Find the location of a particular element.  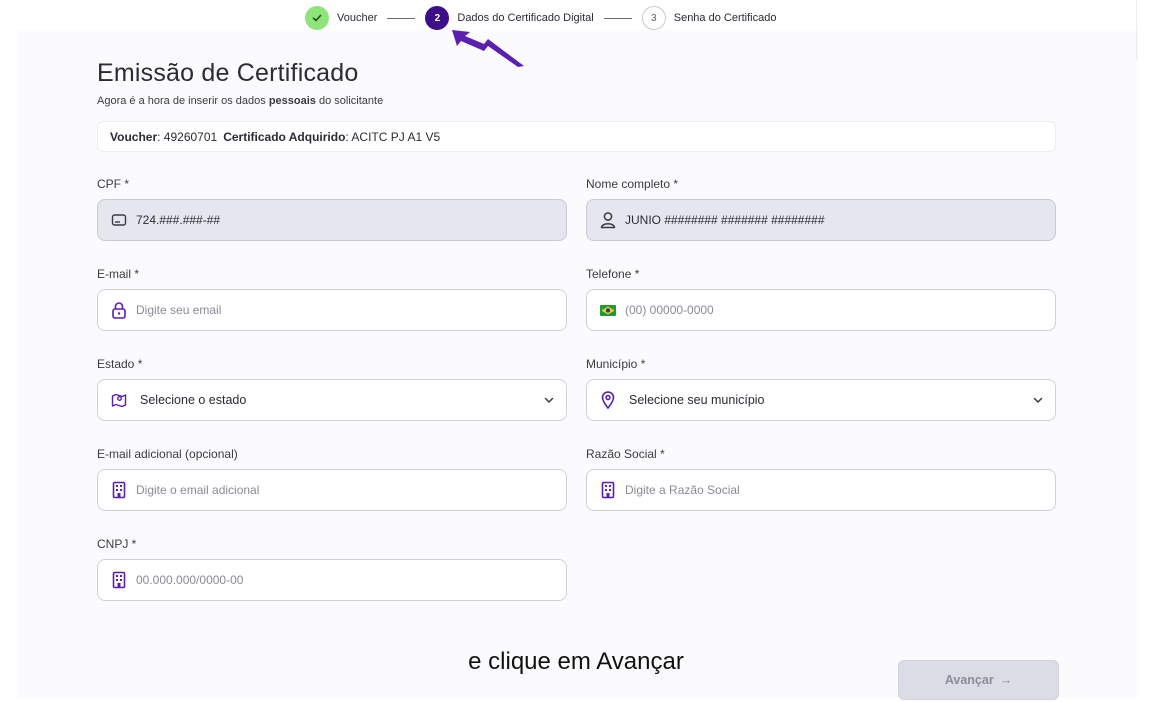

telefone-input: (00) 00000-0000 is located at coordinates (821, 310).